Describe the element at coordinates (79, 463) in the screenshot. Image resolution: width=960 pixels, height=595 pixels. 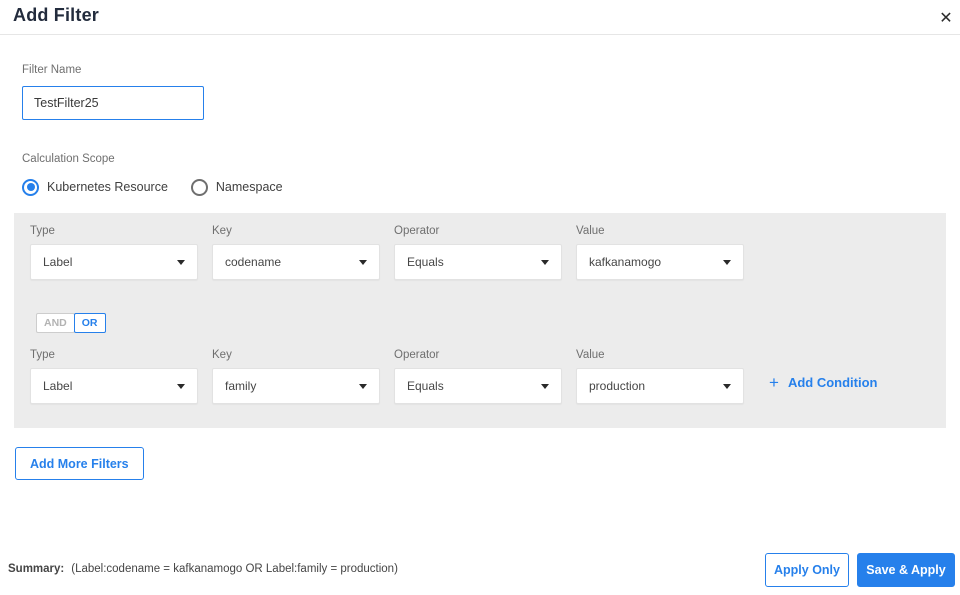
I see `add-more-filters-button: Add More Filters` at that location.